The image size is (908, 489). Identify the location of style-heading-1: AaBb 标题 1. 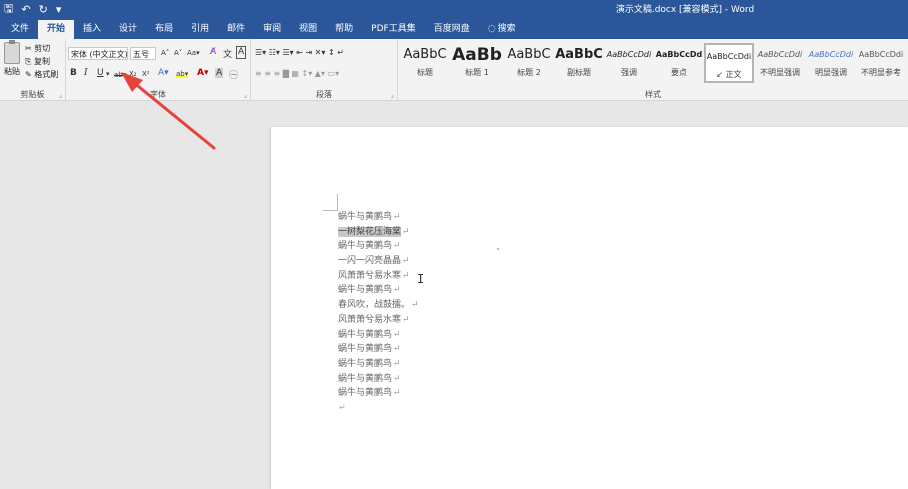
(477, 63).